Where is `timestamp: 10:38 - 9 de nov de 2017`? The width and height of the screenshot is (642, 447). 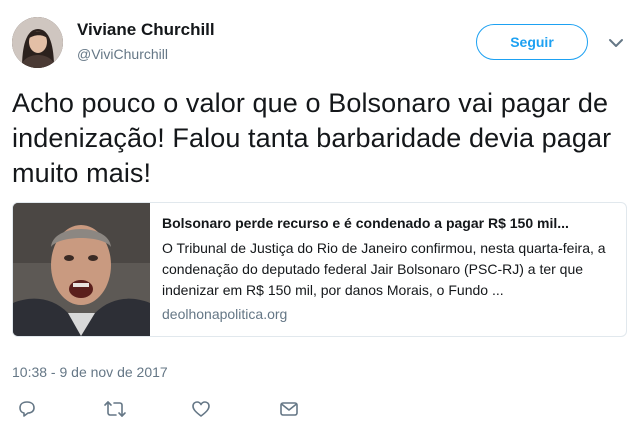 timestamp: 10:38 - 9 de nov de 2017 is located at coordinates (90, 372).